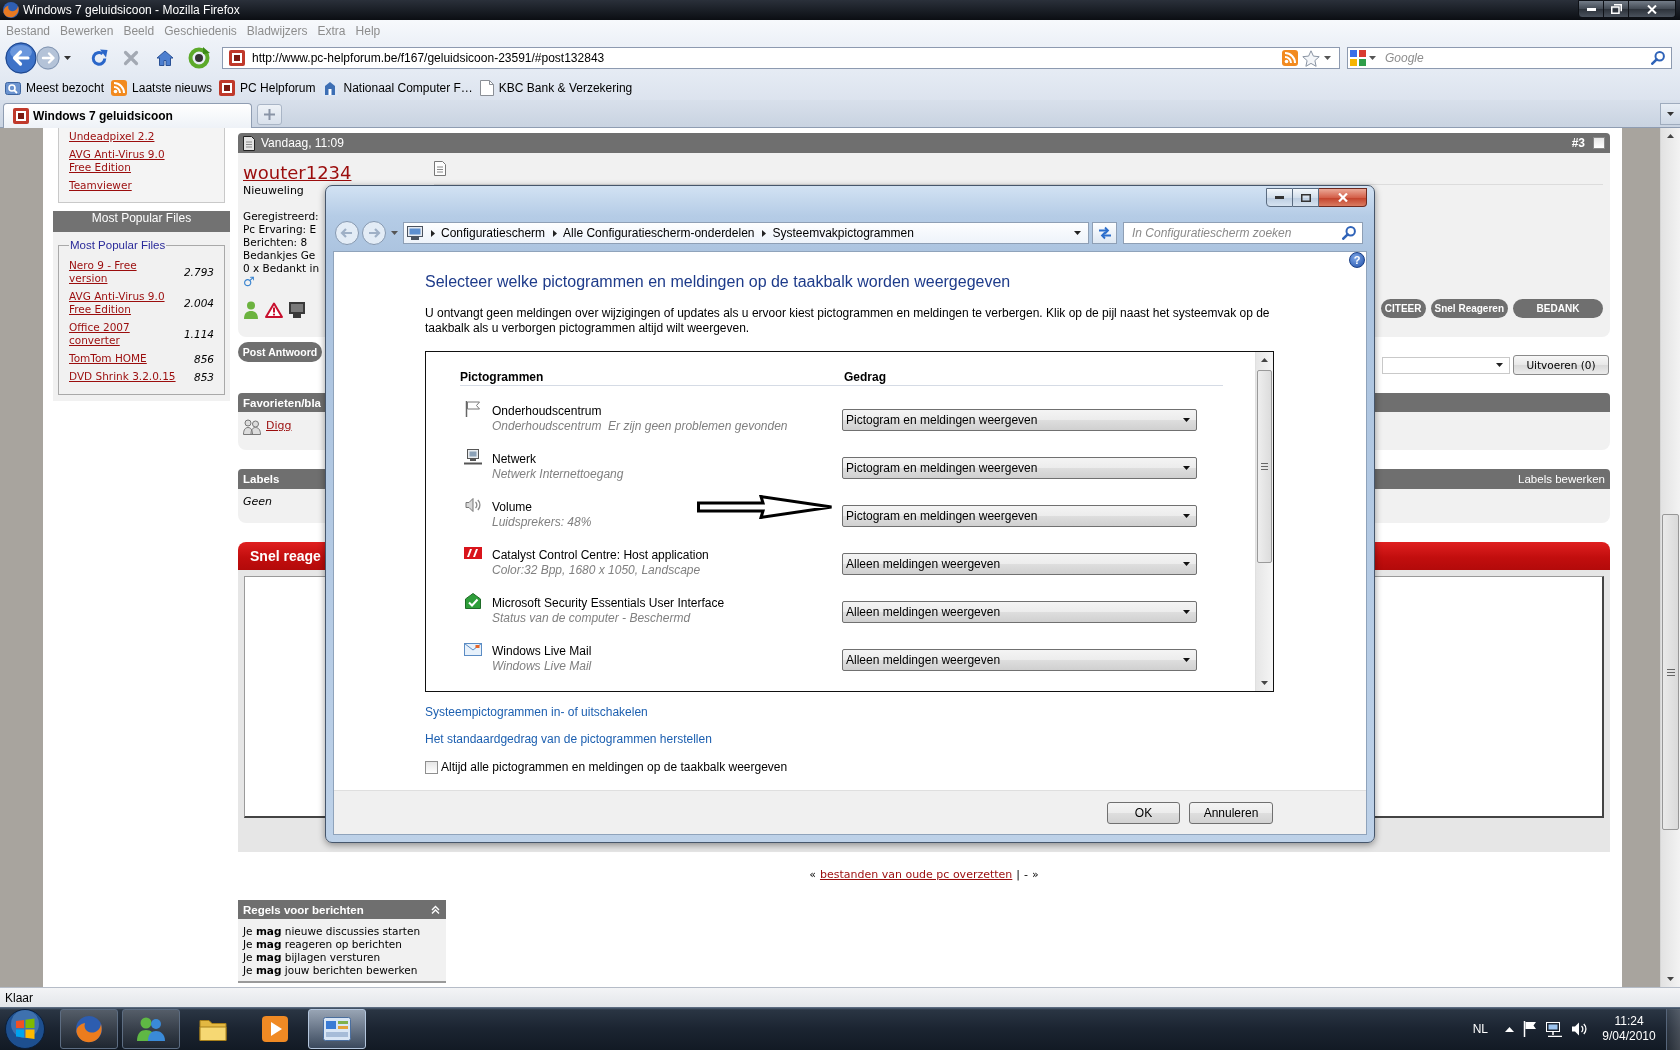 This screenshot has height=1050, width=1680. Describe the element at coordinates (123, 376) in the screenshot. I see `file-link: DVD Shrink 3.2.0.15` at that location.